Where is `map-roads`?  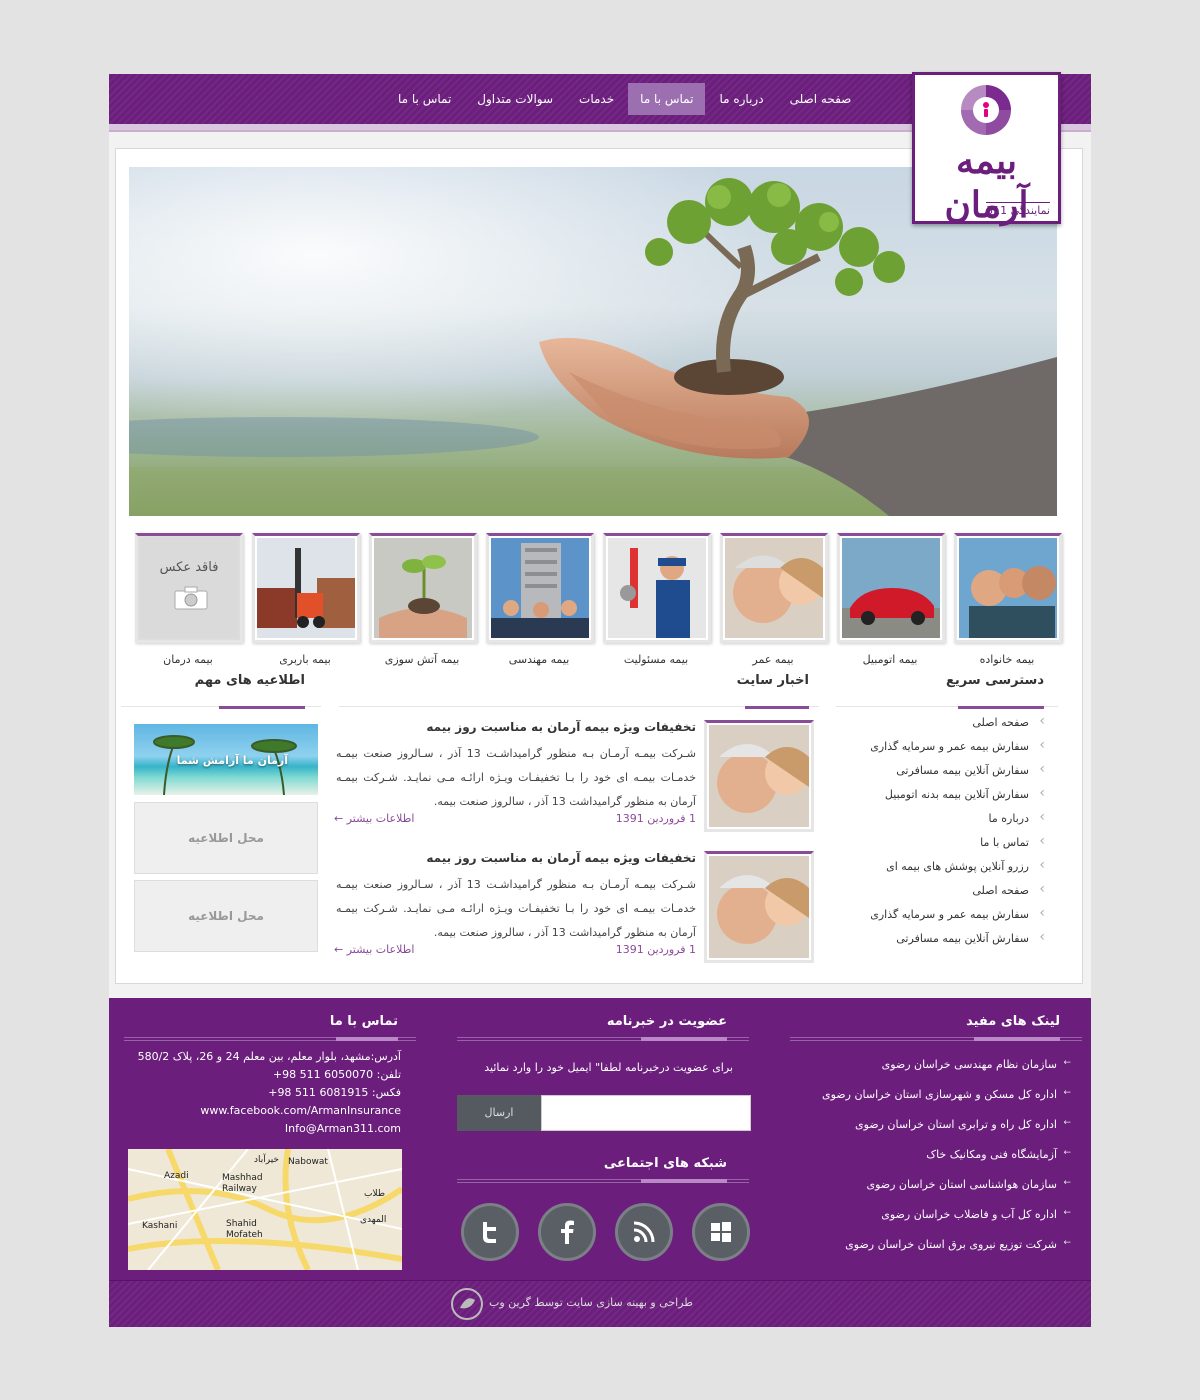
map-roads is located at coordinates (265, 1209).